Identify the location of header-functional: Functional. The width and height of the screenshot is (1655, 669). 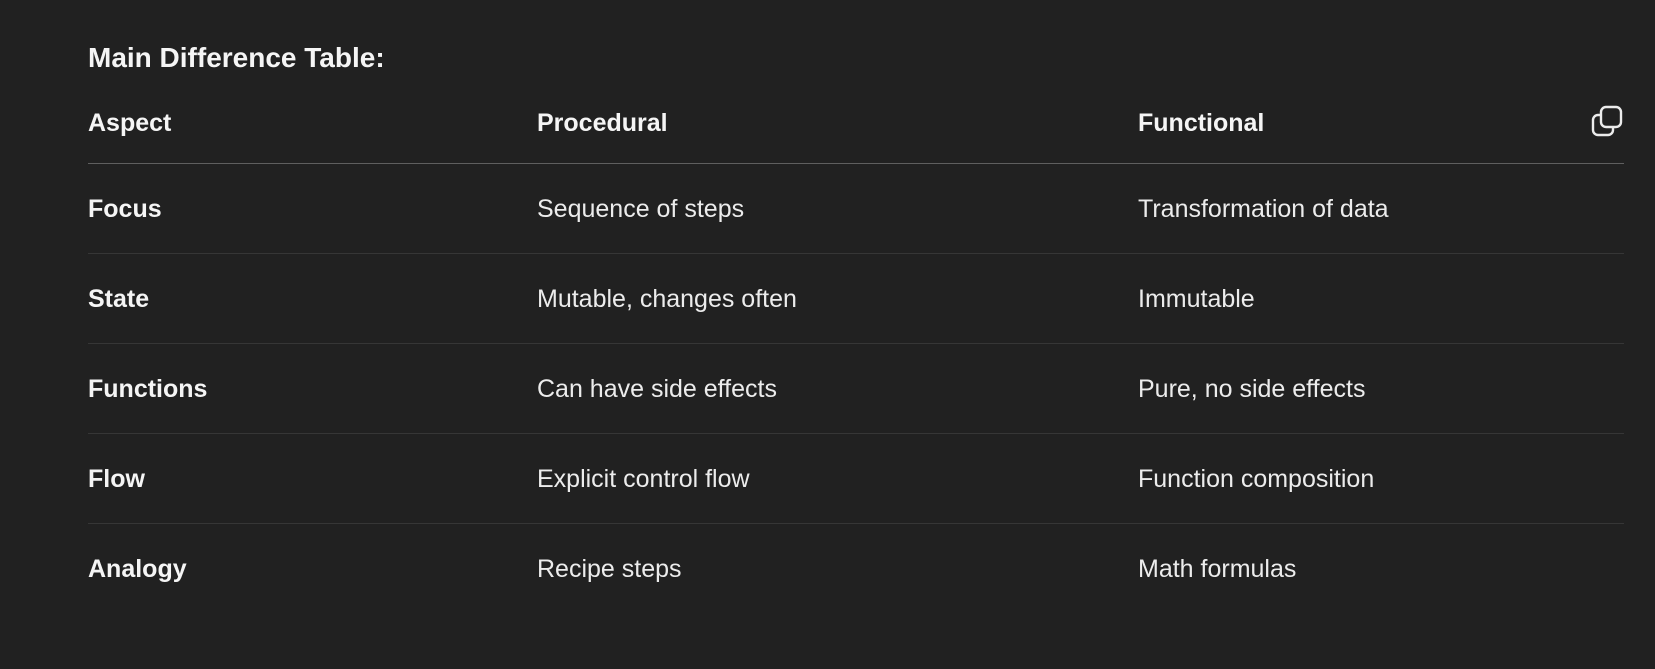
(1381, 132).